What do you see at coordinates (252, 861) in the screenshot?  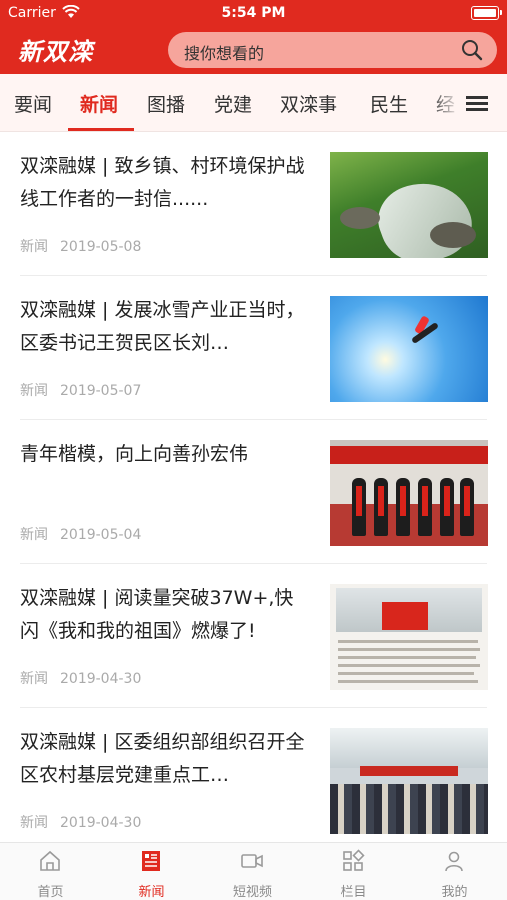 I see `video-icon` at bounding box center [252, 861].